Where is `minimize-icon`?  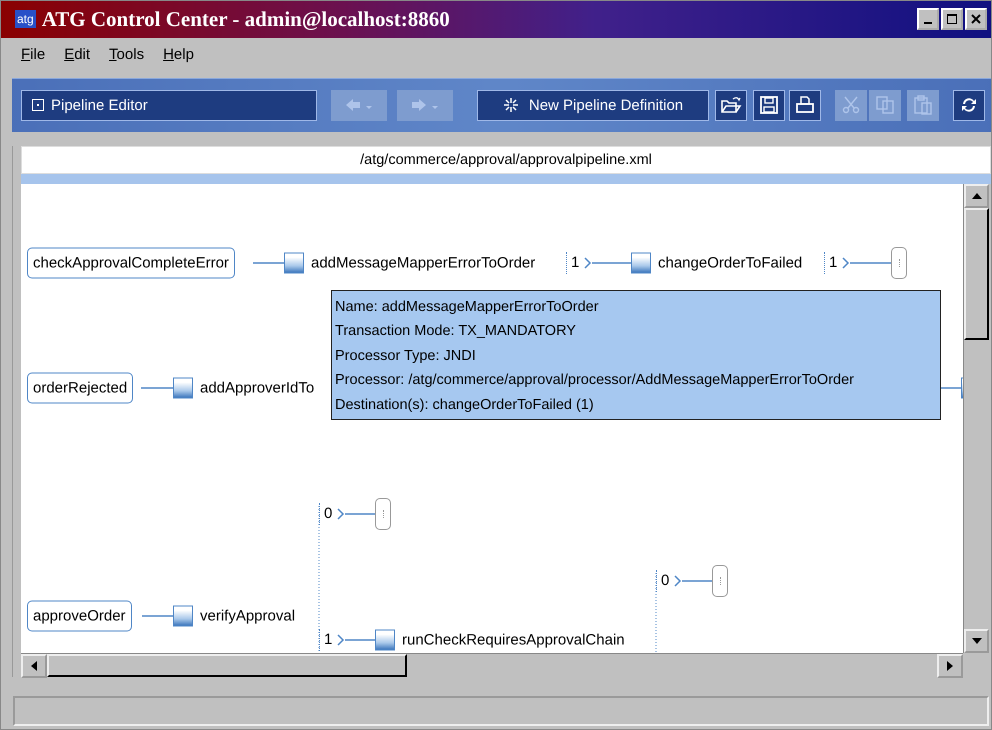 minimize-icon is located at coordinates (928, 23).